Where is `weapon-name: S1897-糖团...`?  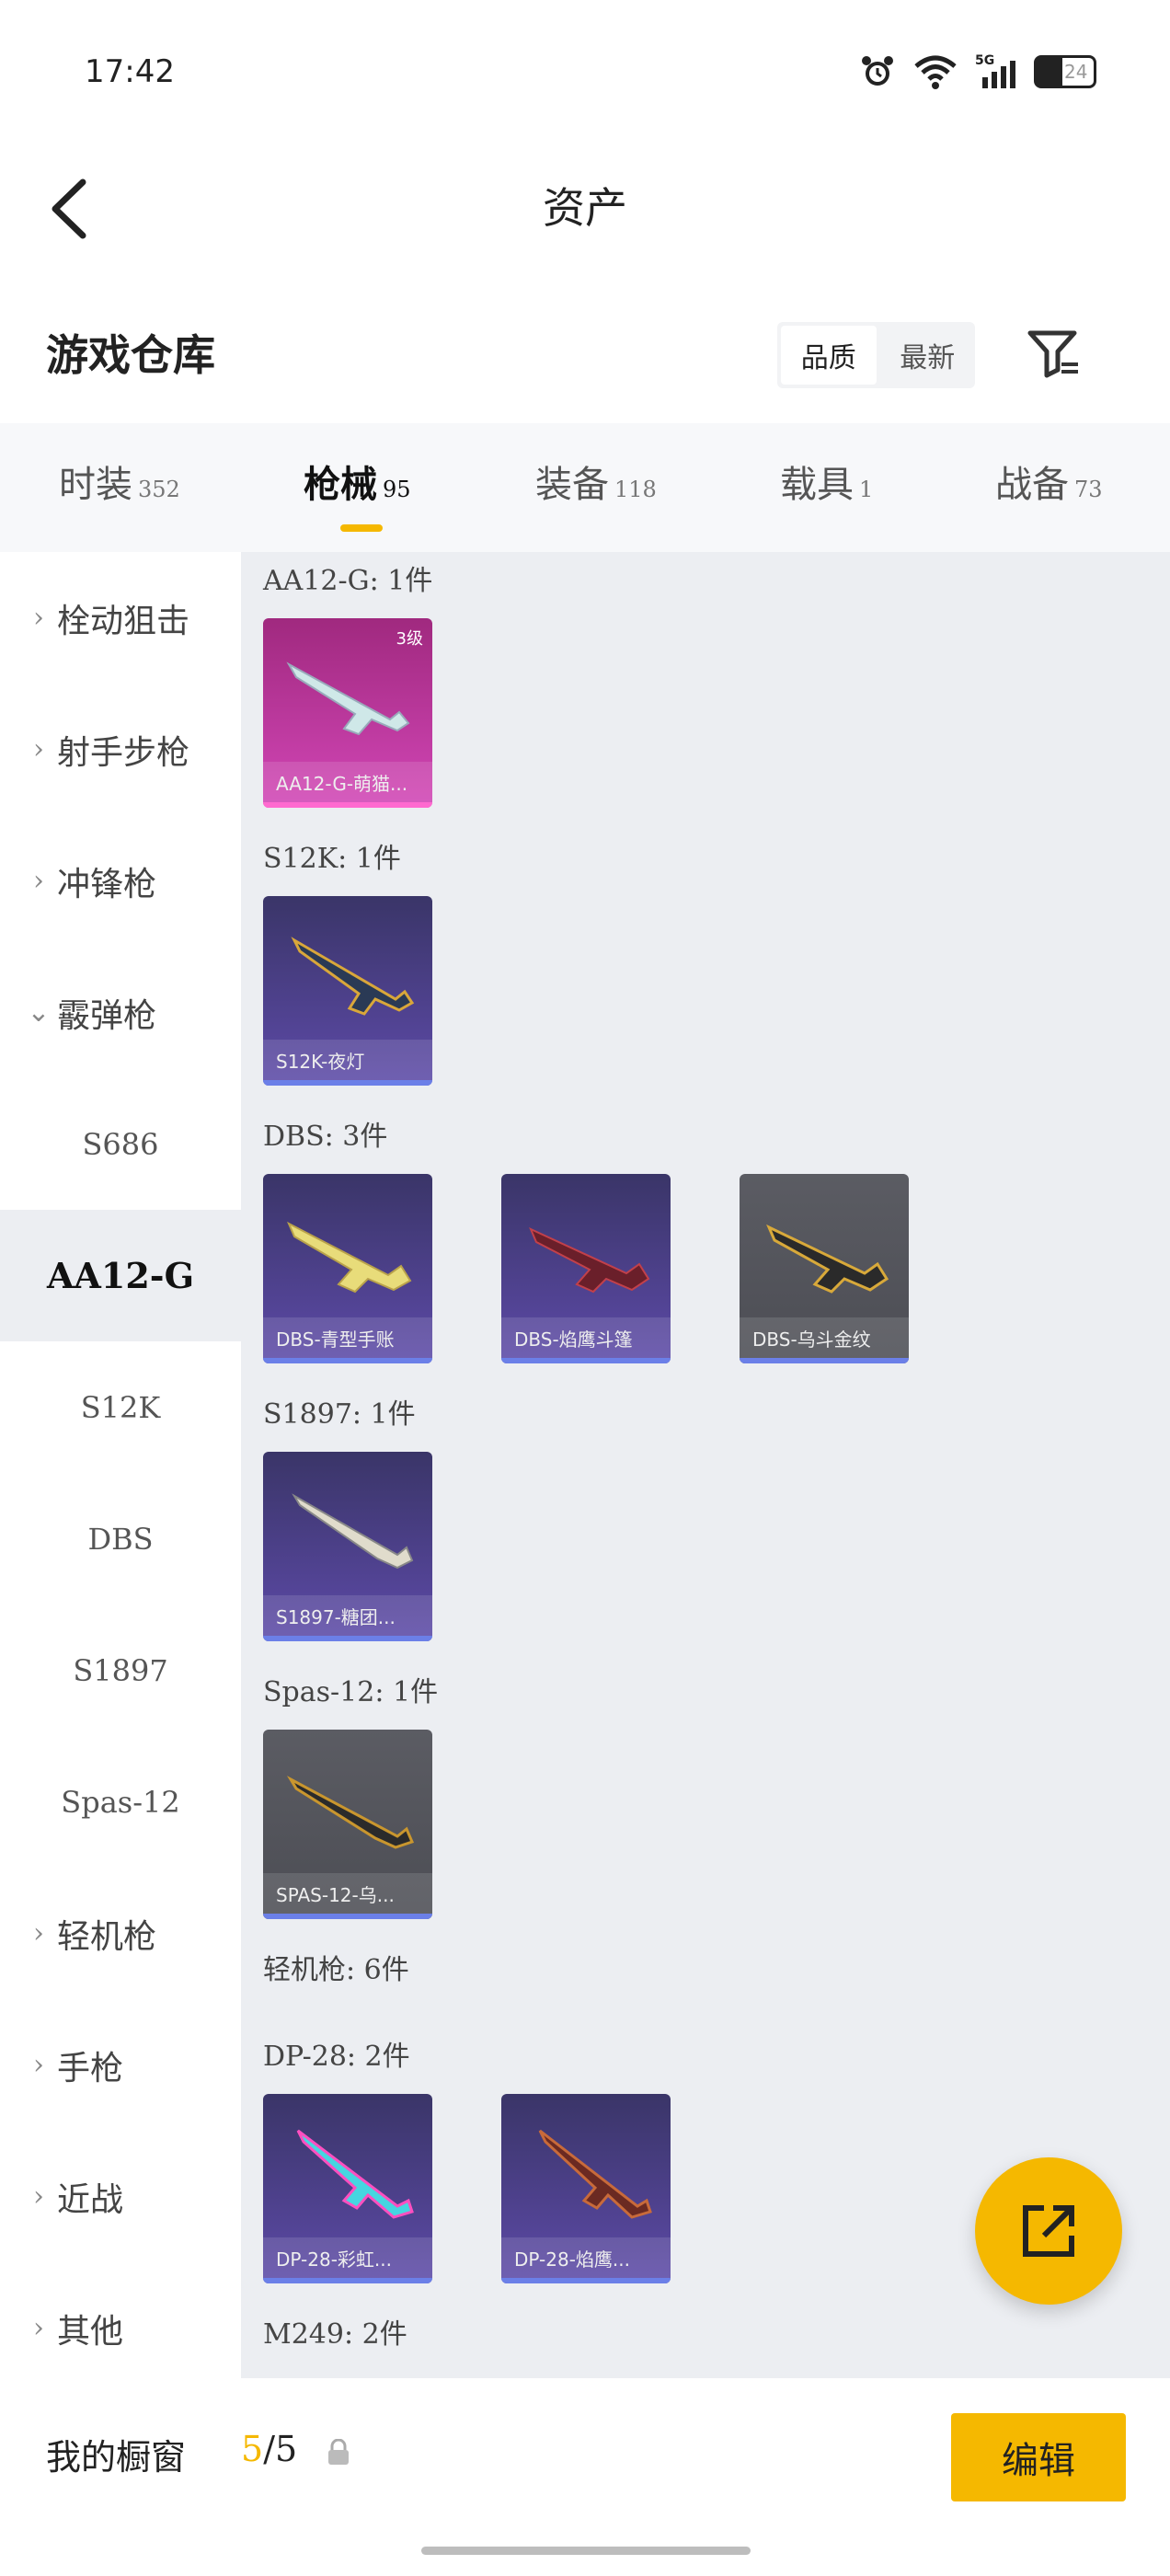 weapon-name: S1897-糖团... is located at coordinates (347, 1615).